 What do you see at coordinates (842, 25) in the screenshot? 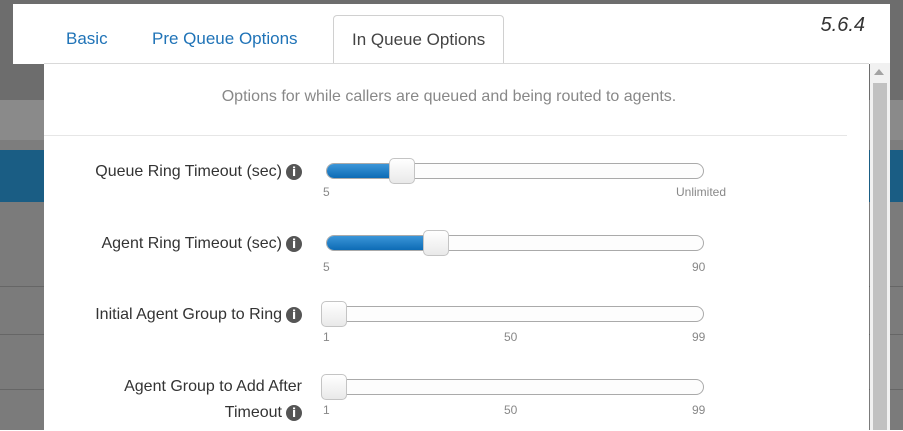
I see `version-label: 5.6.4` at bounding box center [842, 25].